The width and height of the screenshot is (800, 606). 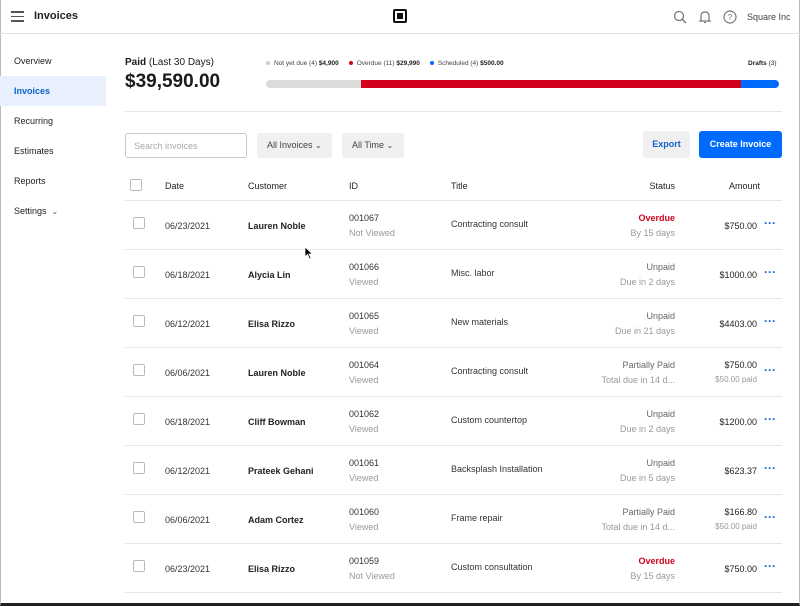 I want to click on company-name: Square Inc, so click(x=769, y=17).